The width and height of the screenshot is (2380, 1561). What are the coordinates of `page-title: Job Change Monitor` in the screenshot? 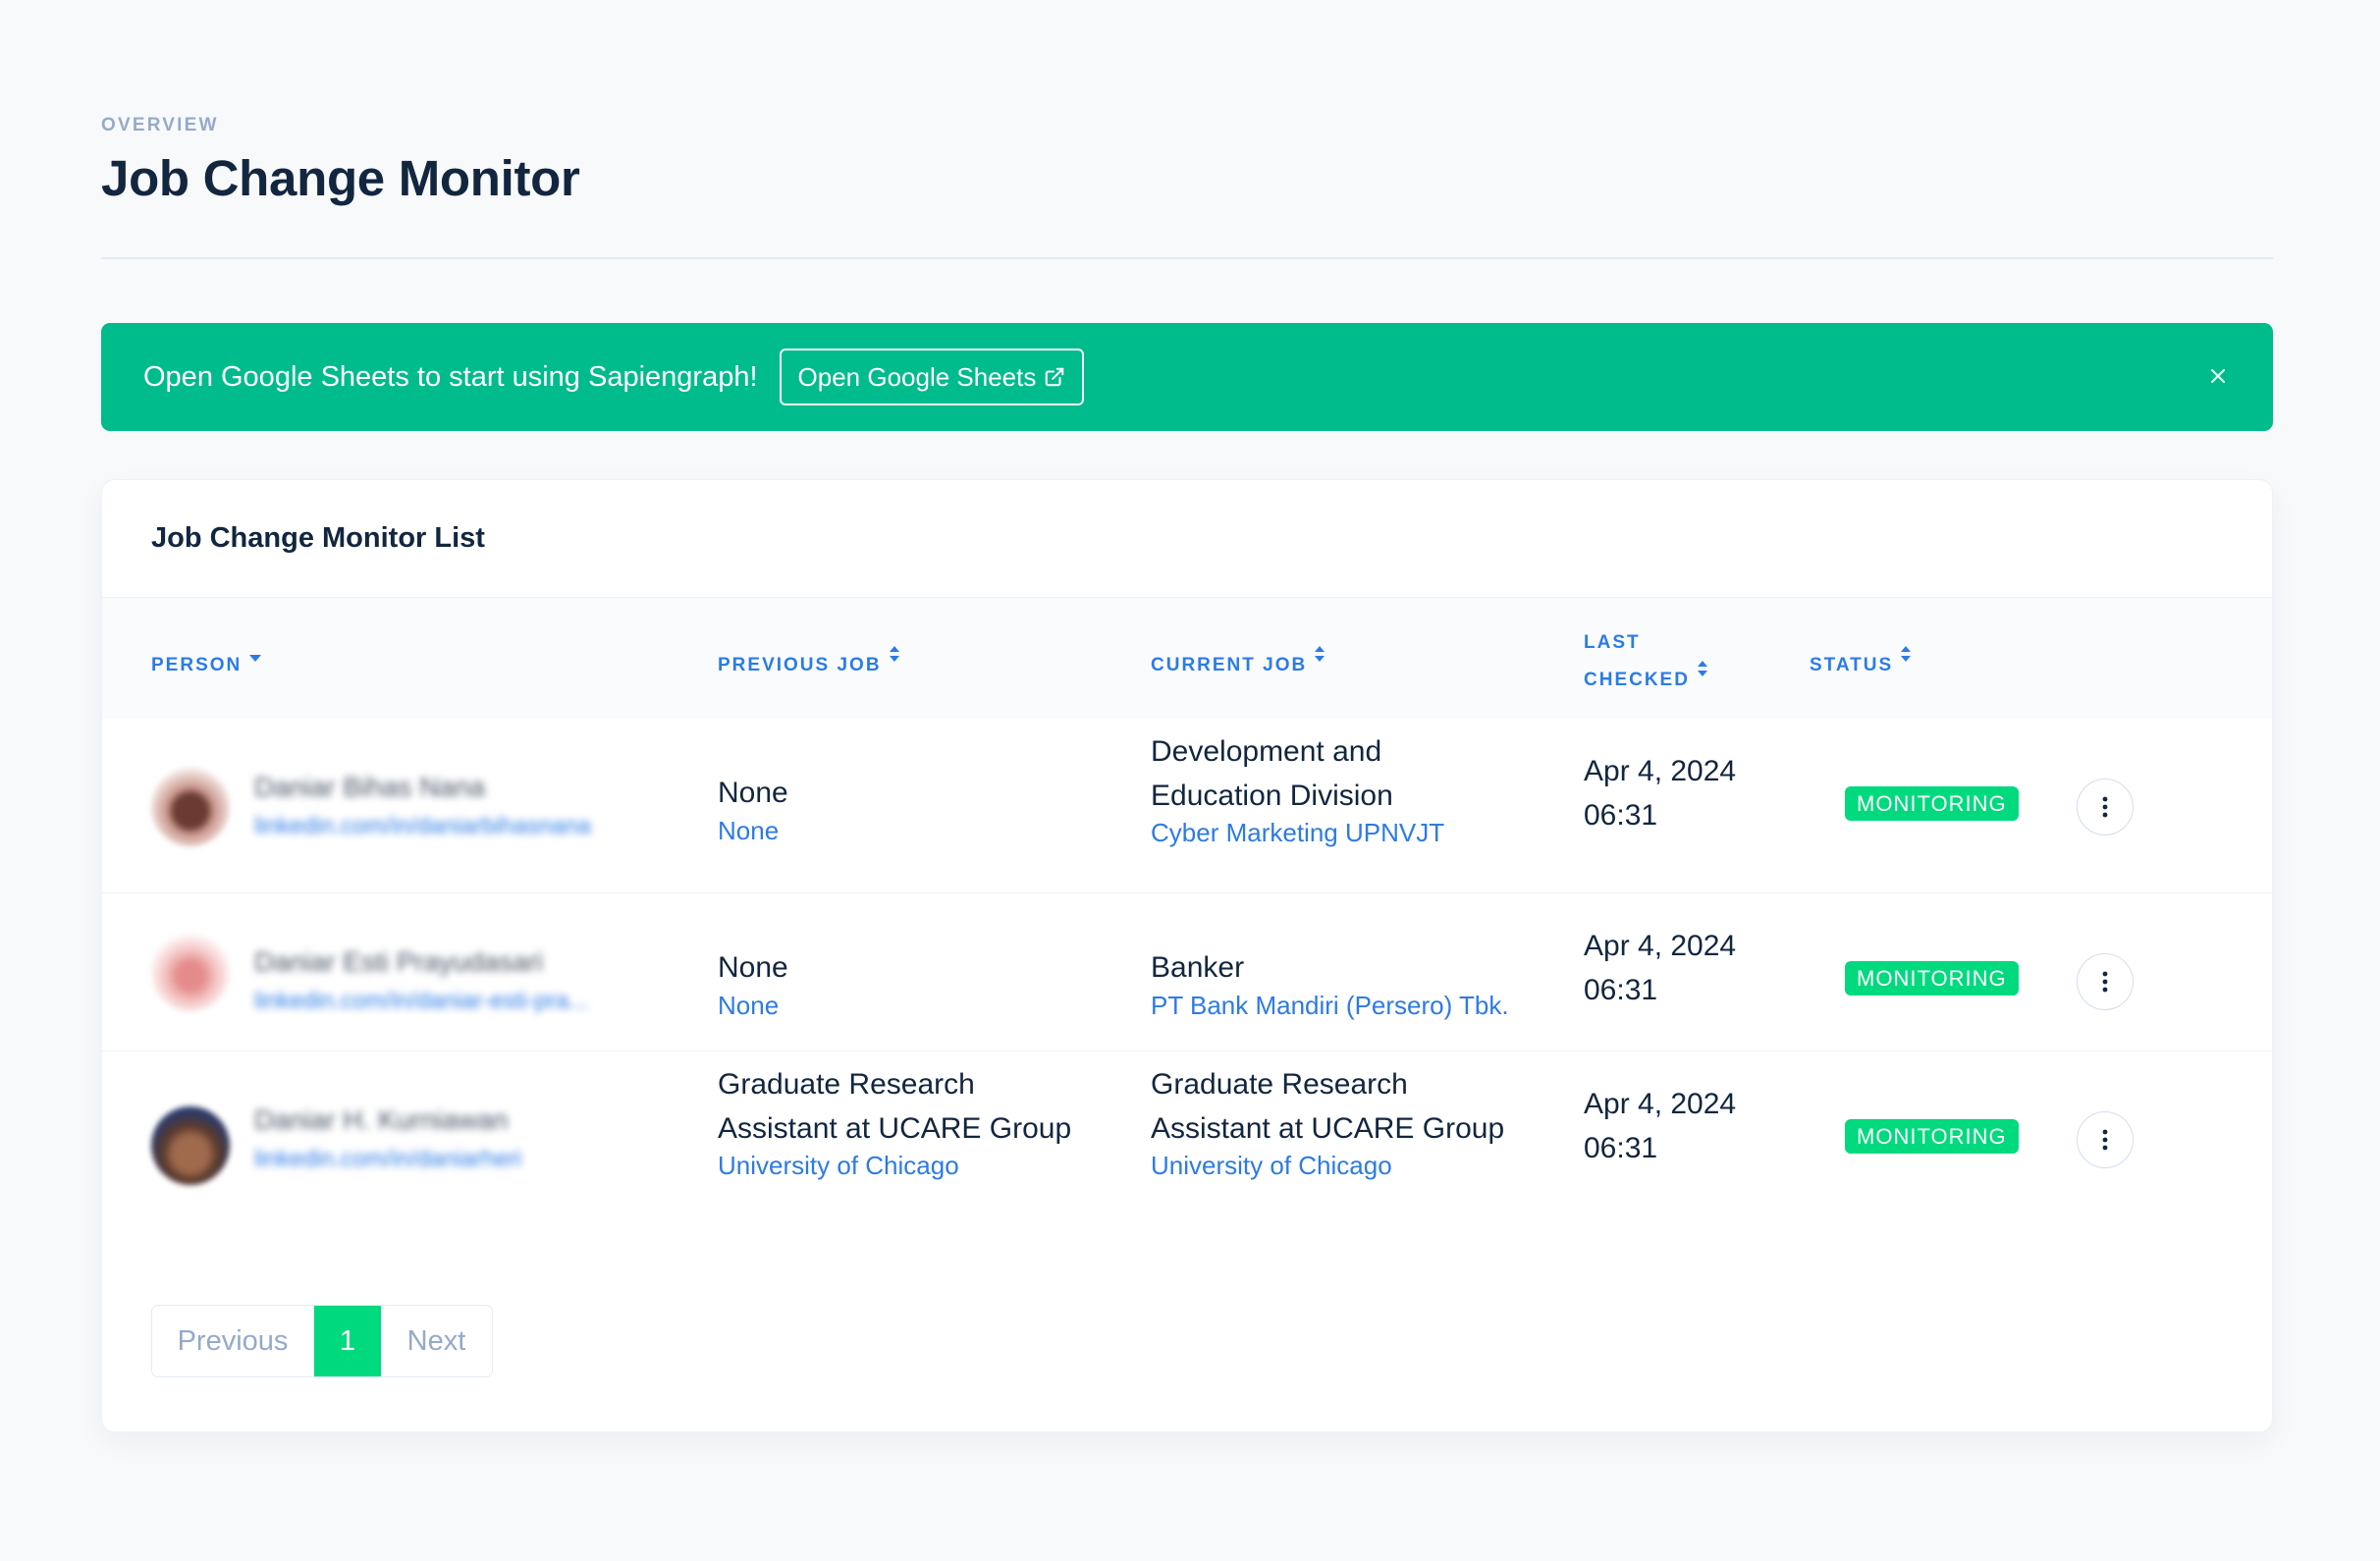 It's located at (340, 178).